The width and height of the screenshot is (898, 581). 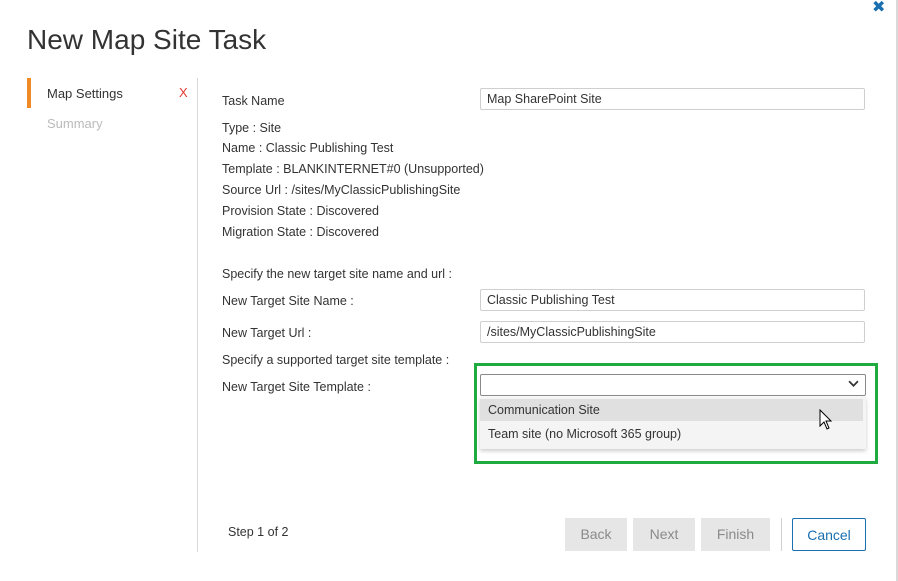 I want to click on nav-item-map-settings: Map Settings, so click(x=85, y=93).